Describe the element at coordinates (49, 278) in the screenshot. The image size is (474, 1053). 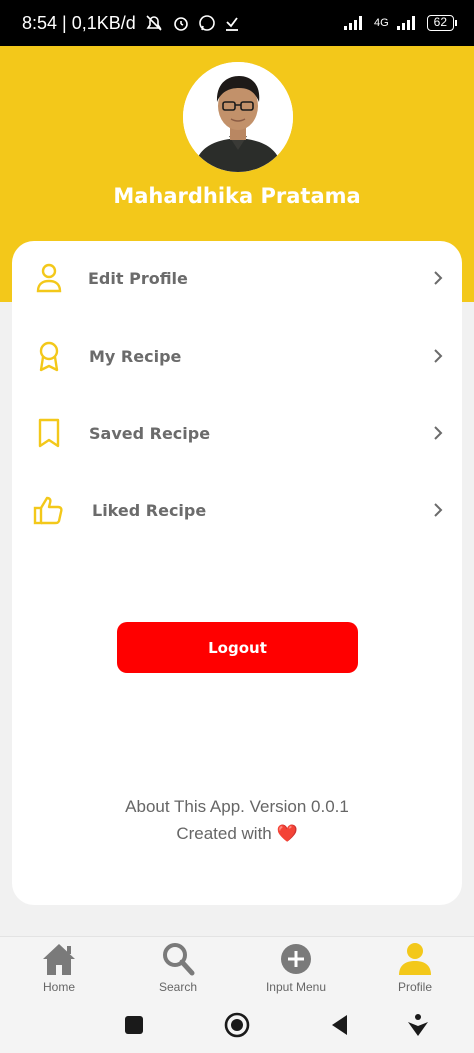
I see `user-icon` at that location.